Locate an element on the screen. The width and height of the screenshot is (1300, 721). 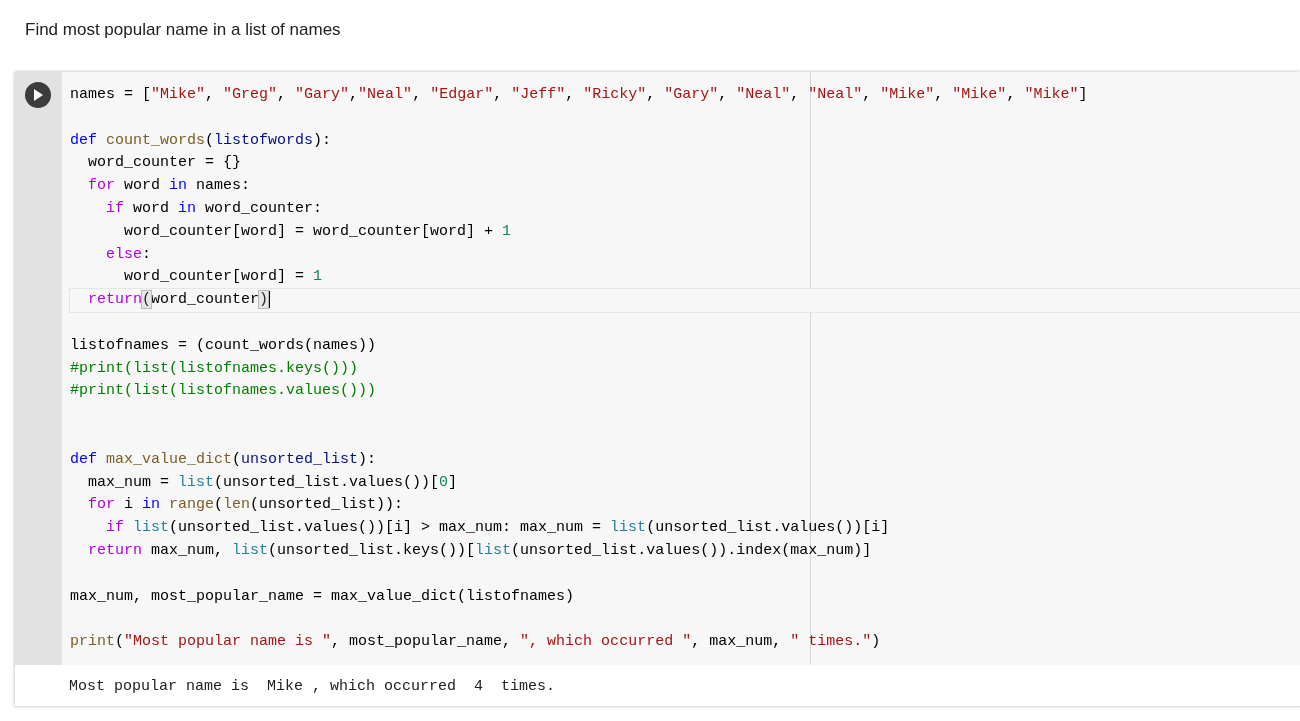
code-line: names = ["Mike", "Greg", "Gary","Neal", "Edgar", "Jeff", "Ricky", "Gary", "Neal", "Neal", "Mike", "Mike", "Mike"] is located at coordinates (579, 95).